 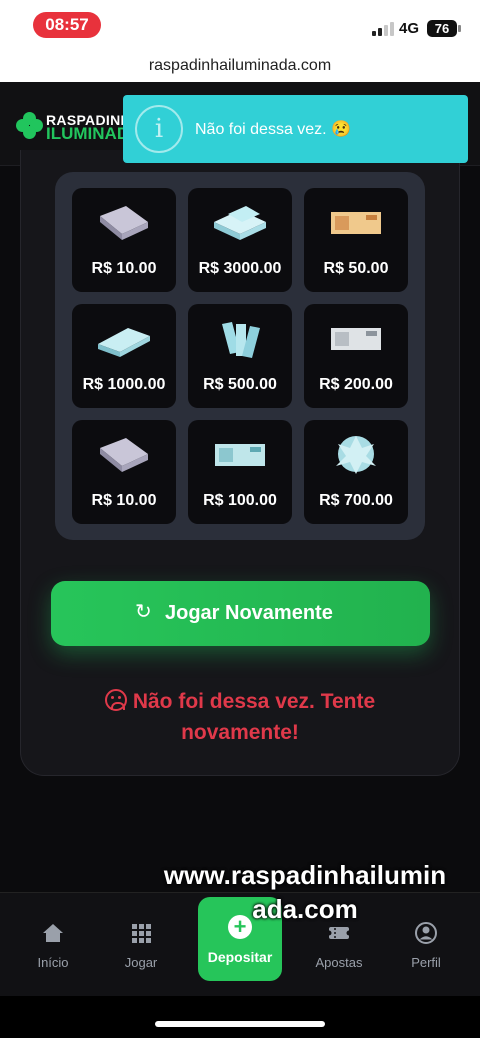 I want to click on prize-amount: R$ 700.00, so click(x=356, y=500).